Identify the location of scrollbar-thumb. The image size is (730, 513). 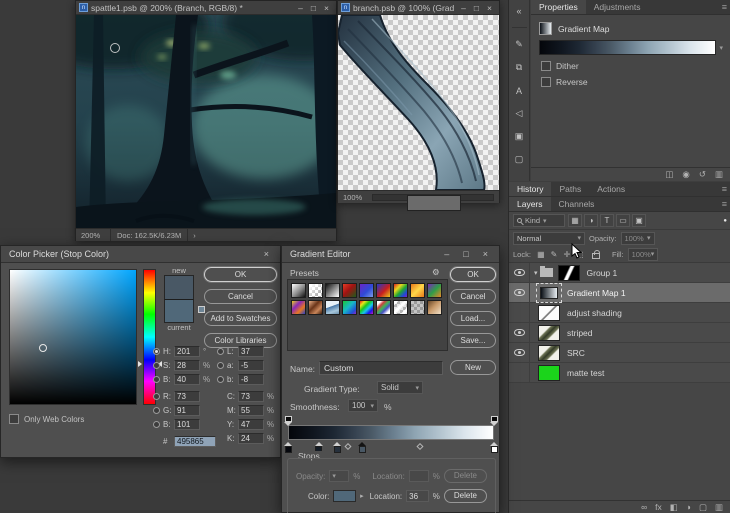
(433, 202).